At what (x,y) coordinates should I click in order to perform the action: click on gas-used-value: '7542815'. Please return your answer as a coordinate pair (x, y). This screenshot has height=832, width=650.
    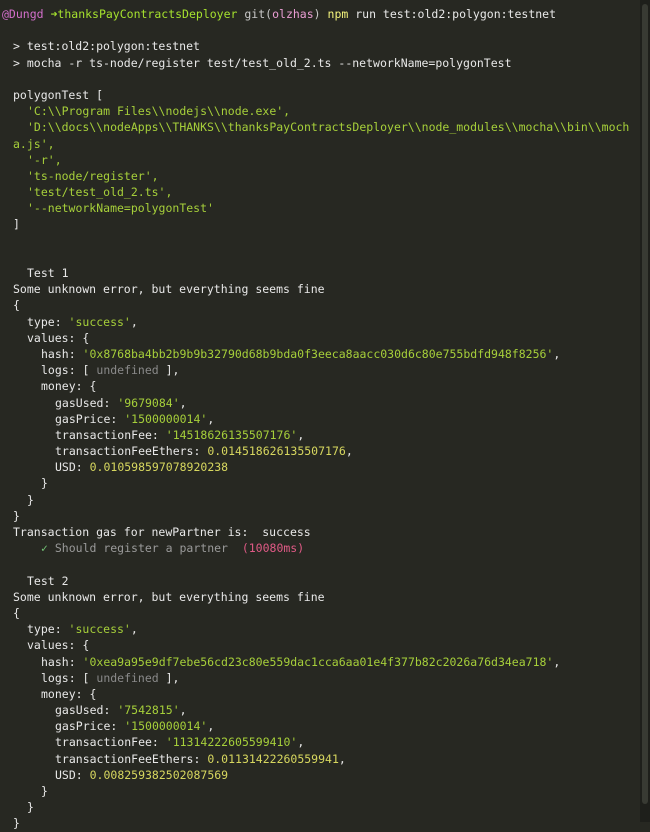
    Looking at the image, I should click on (148, 710).